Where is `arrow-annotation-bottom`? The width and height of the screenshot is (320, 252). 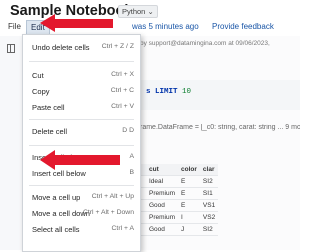
arrow-annotation-bottom is located at coordinates (80, 160).